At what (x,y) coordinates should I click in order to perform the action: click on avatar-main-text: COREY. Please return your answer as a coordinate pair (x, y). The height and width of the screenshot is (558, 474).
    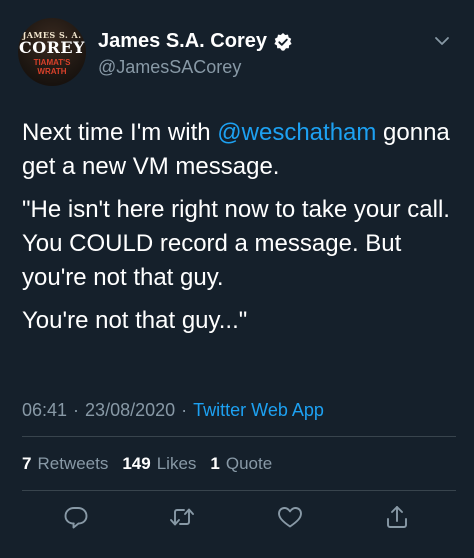
    Looking at the image, I should click on (52, 47).